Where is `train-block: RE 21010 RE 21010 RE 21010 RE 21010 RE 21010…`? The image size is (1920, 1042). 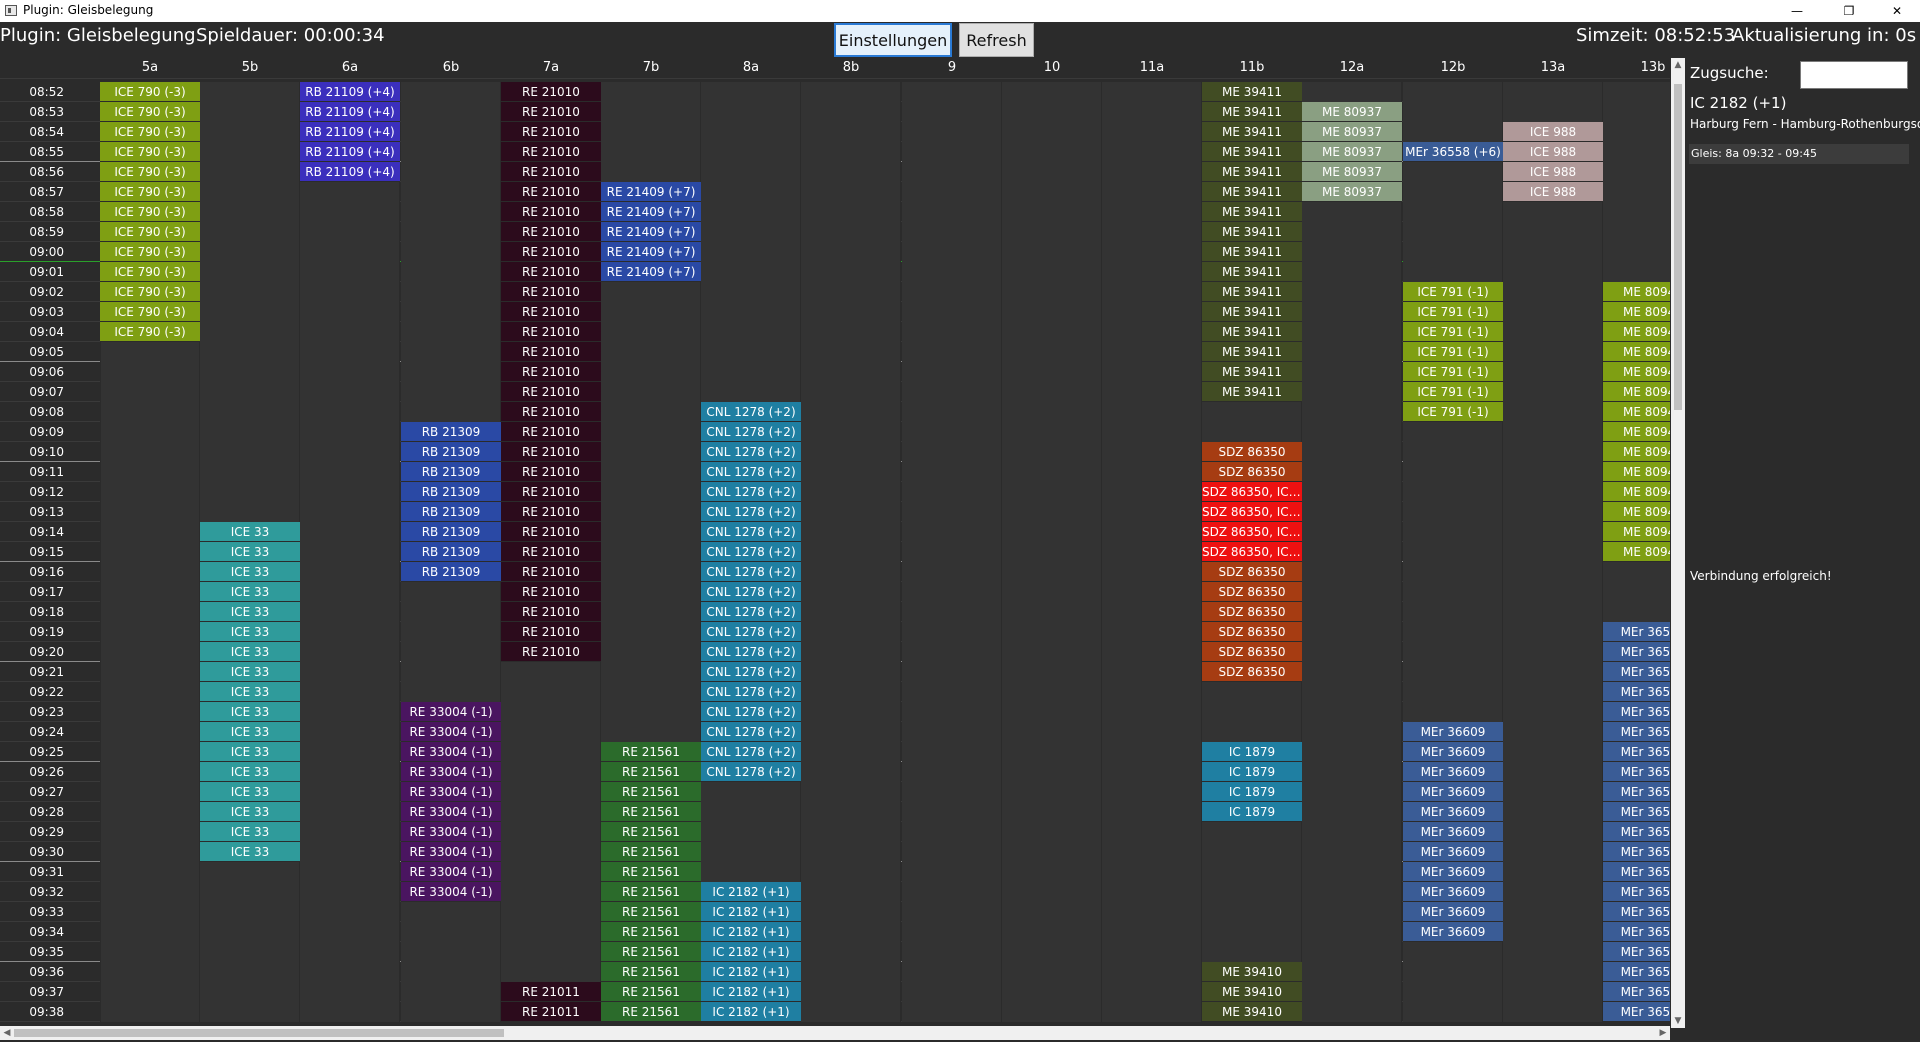 train-block: RE 21010 RE 21010 RE 21010 RE 21010 RE 21010… is located at coordinates (551, 372).